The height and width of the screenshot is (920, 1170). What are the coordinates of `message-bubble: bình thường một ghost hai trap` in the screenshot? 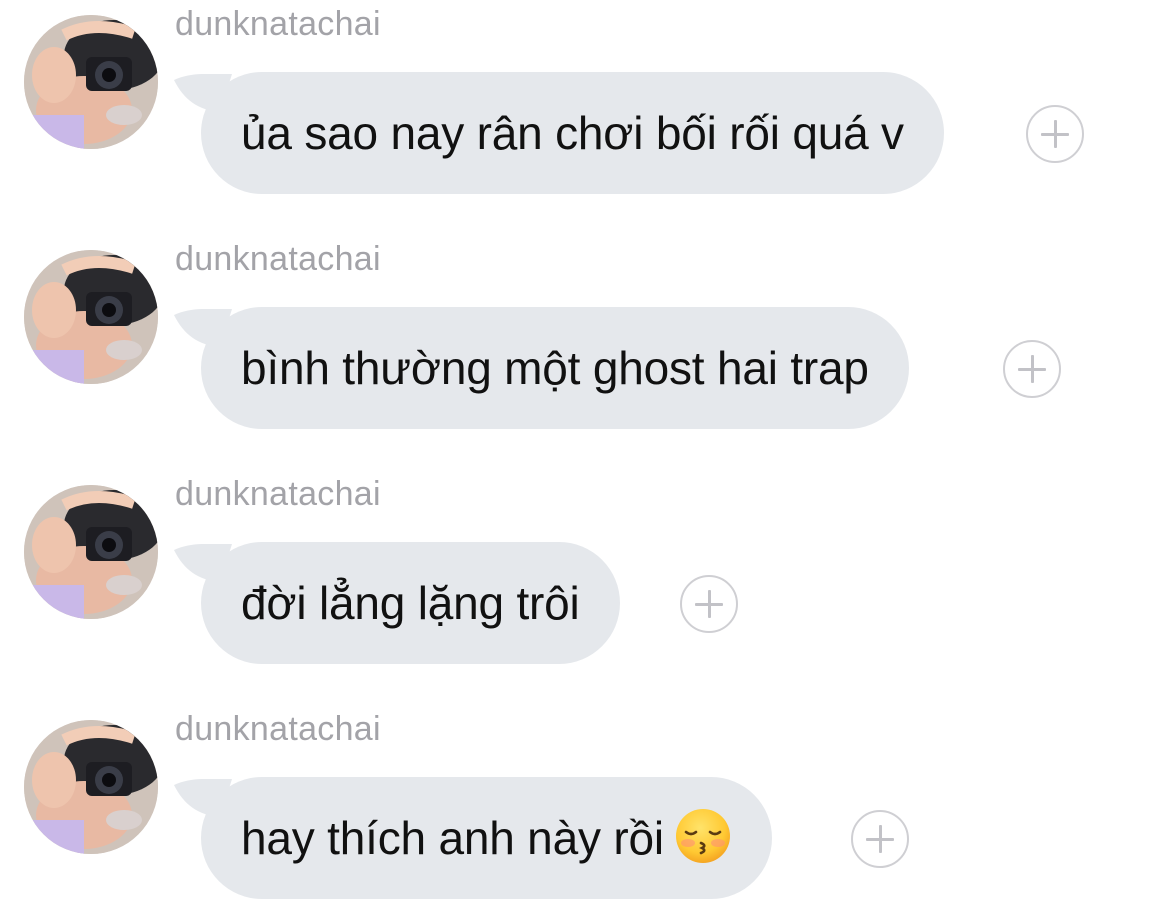 It's located at (555, 368).